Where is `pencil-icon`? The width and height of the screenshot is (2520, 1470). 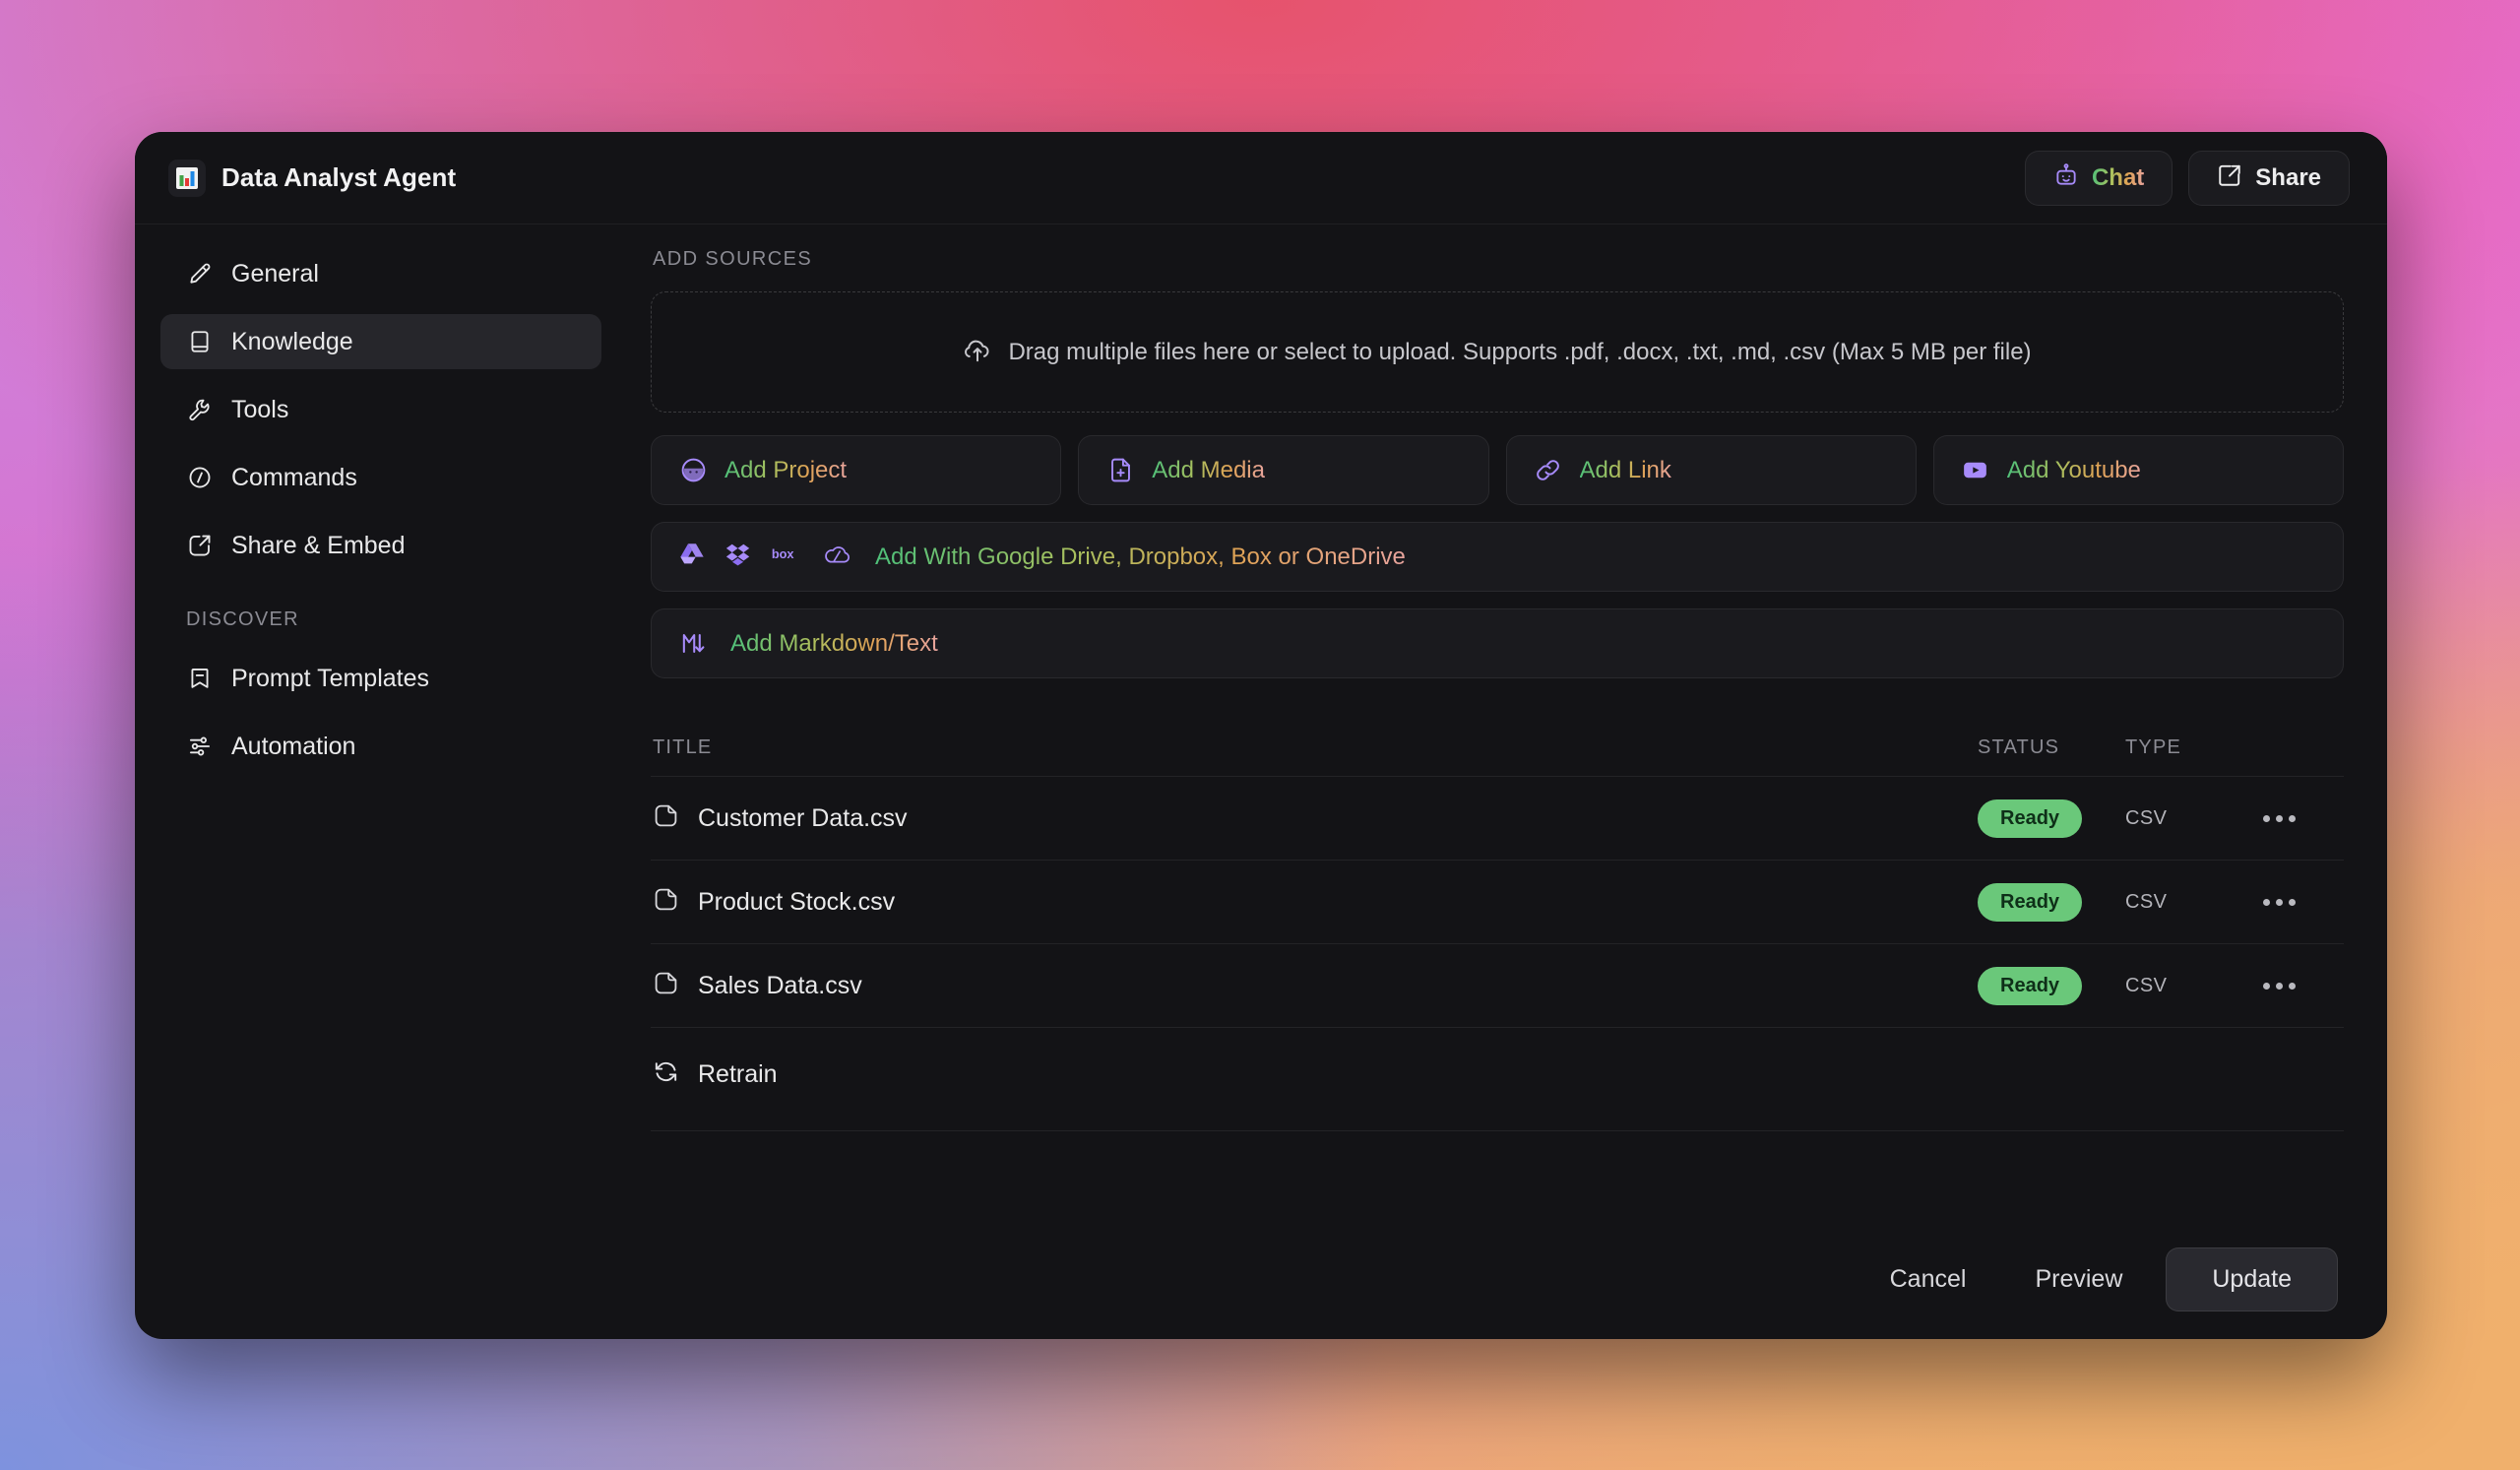
pencil-icon is located at coordinates (199, 274).